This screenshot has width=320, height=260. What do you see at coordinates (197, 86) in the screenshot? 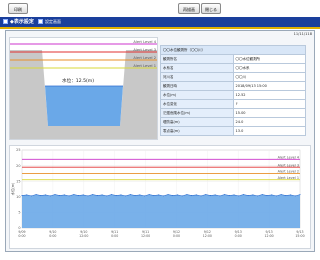
I see `row-label: 観測日時` at bounding box center [197, 86].